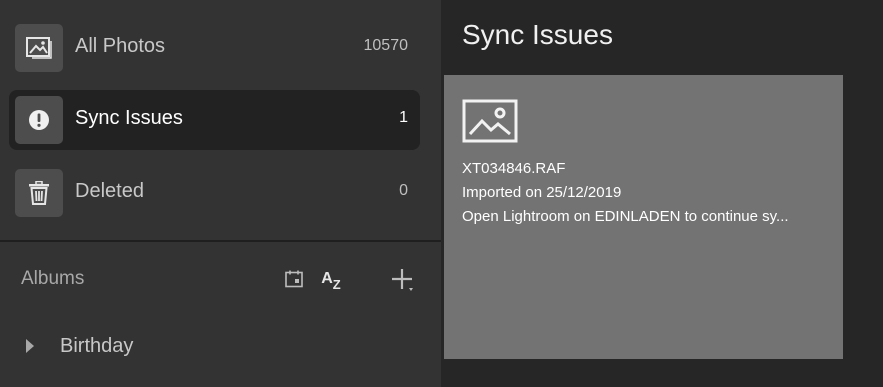  Describe the element at coordinates (53, 278) in the screenshot. I see `albums-header: Albums` at that location.